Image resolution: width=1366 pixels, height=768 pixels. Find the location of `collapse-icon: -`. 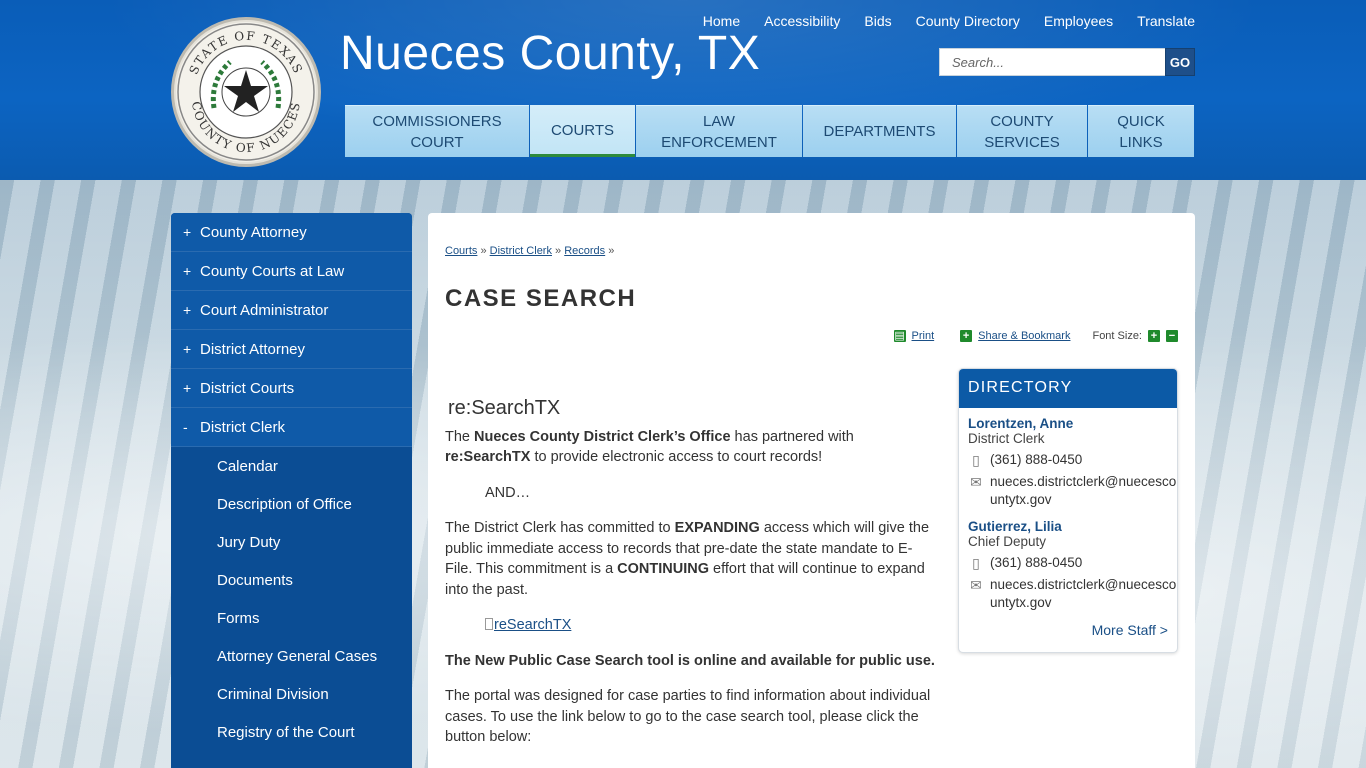

collapse-icon: - is located at coordinates (185, 427).